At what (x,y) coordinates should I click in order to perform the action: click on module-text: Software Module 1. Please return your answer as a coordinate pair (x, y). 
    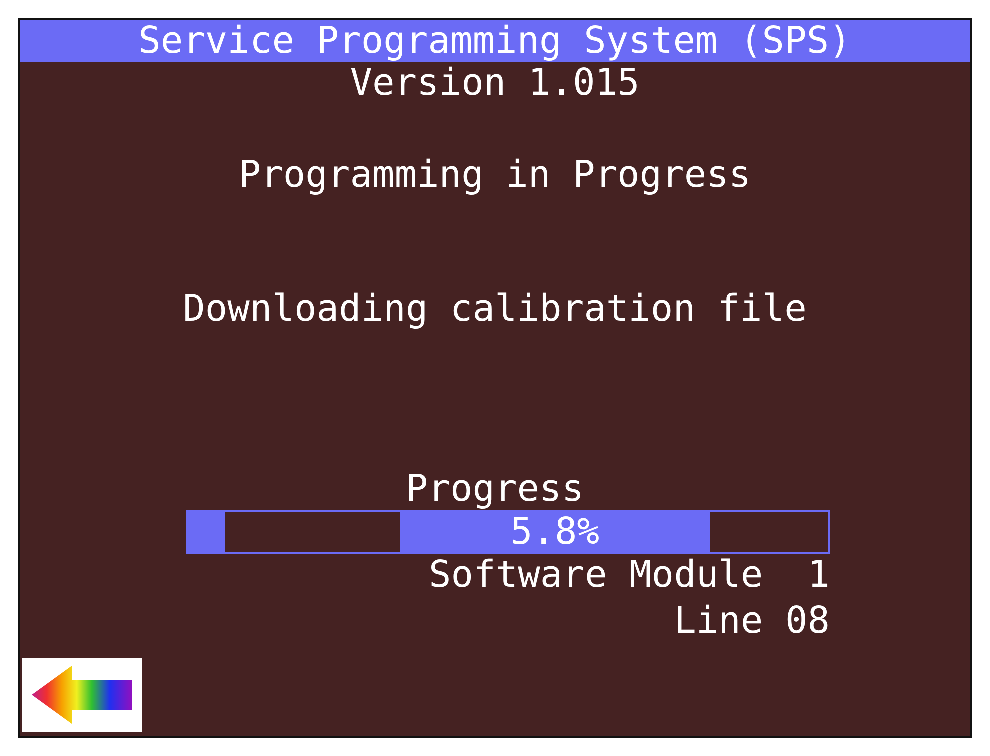
    Looking at the image, I should click on (629, 574).